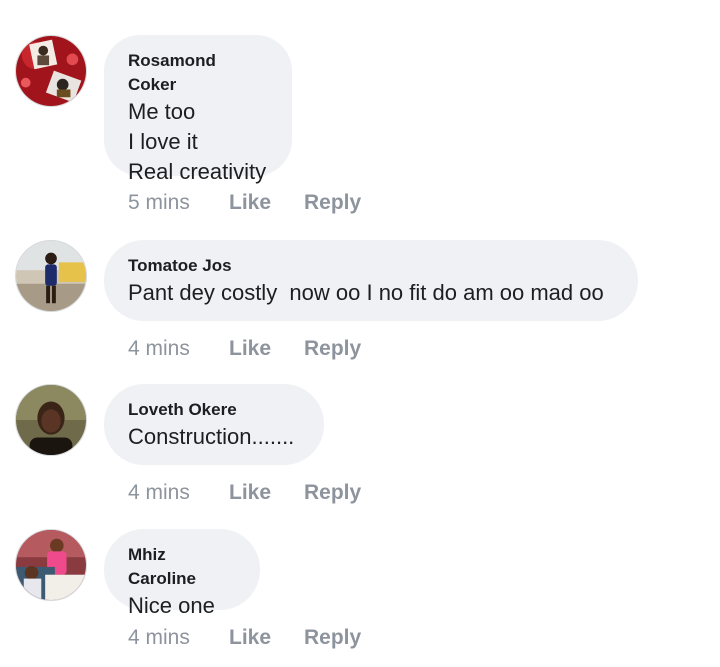  What do you see at coordinates (162, 111) in the screenshot?
I see `comment-text-line: Me too` at bounding box center [162, 111].